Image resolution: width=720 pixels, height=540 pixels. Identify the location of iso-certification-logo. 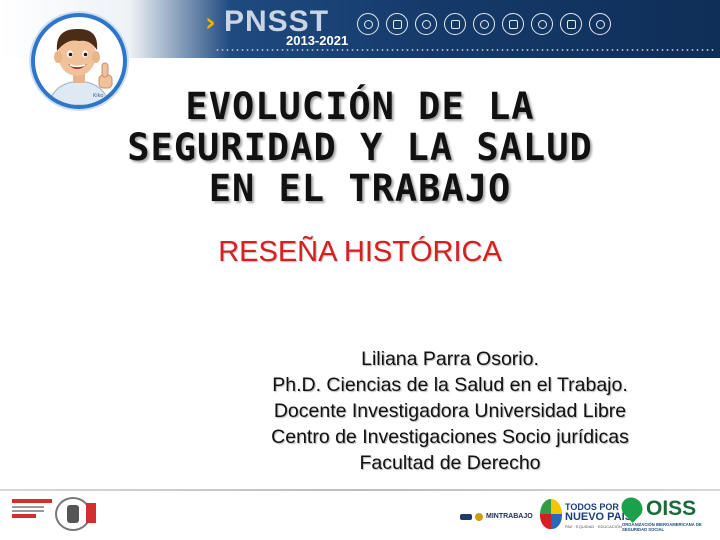
(32, 516).